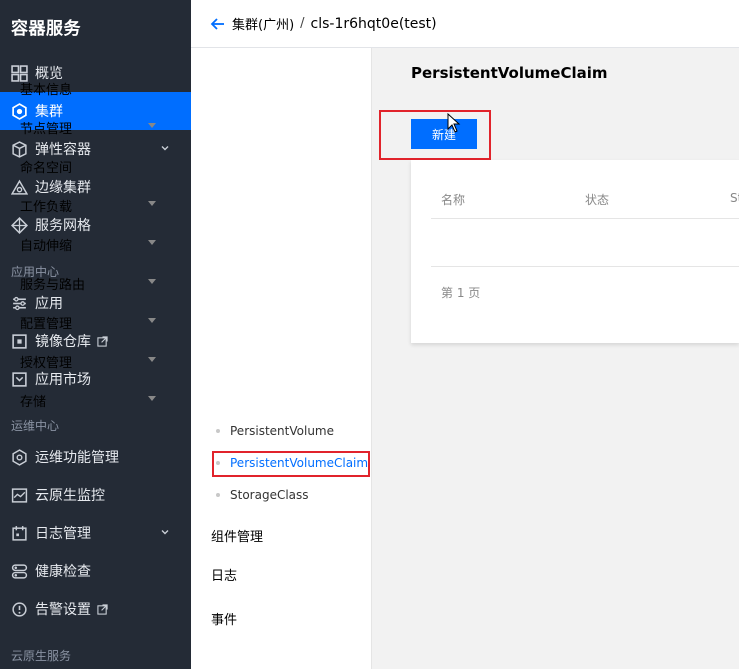 This screenshot has height=669, width=739. Describe the element at coordinates (63, 610) in the screenshot. I see `sidebar-item-label: 告警设置` at that location.